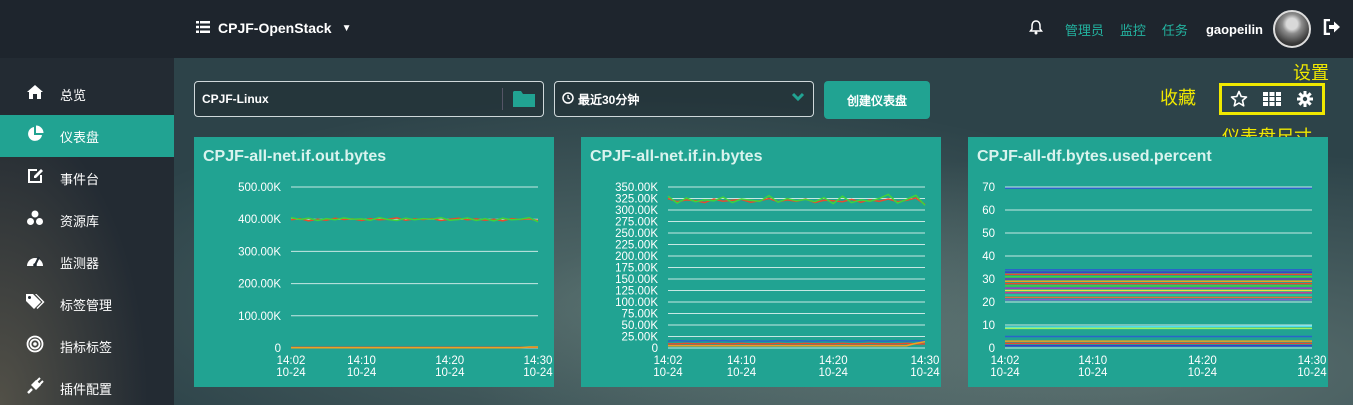 Image resolution: width=1353 pixels, height=405 pixels. I want to click on y-tick-label: 275.00K, so click(636, 223).